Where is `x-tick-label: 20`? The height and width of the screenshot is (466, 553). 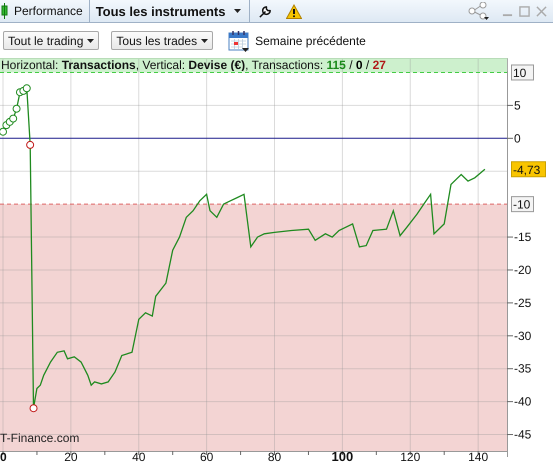
x-tick-label: 20 is located at coordinates (71, 457).